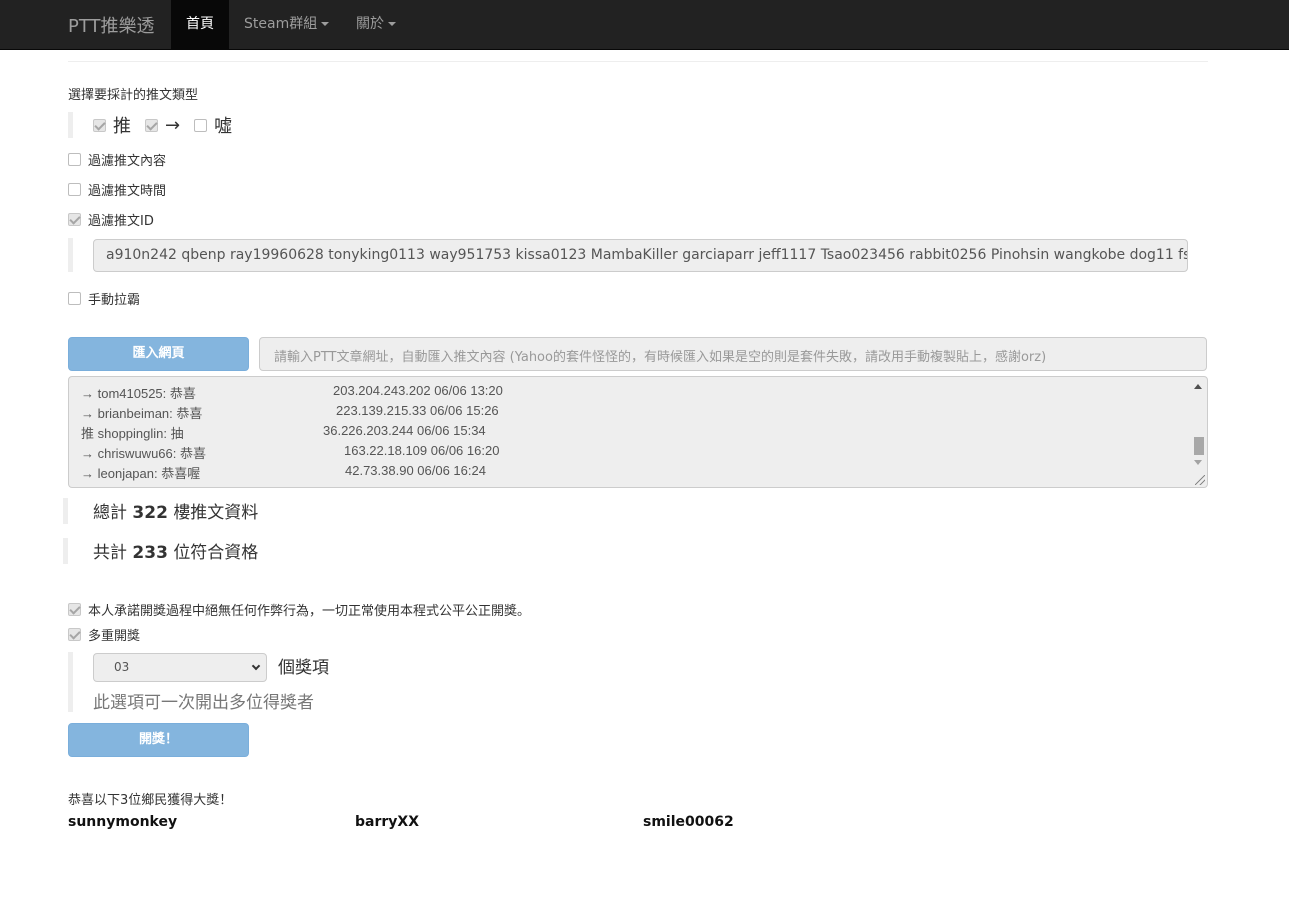 Image resolution: width=1301 pixels, height=906 pixels. I want to click on qualified-stat: 共計 233 位符合資格, so click(175, 550).